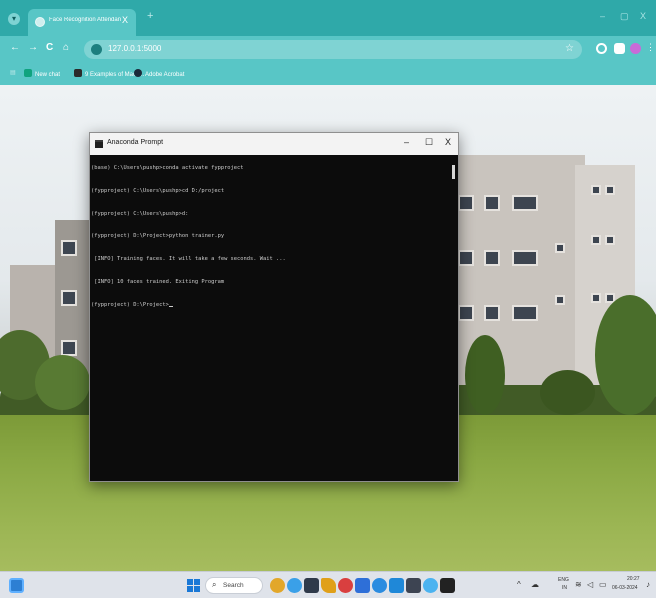  I want to click on taskbar-terminal-icon, so click(413, 585).